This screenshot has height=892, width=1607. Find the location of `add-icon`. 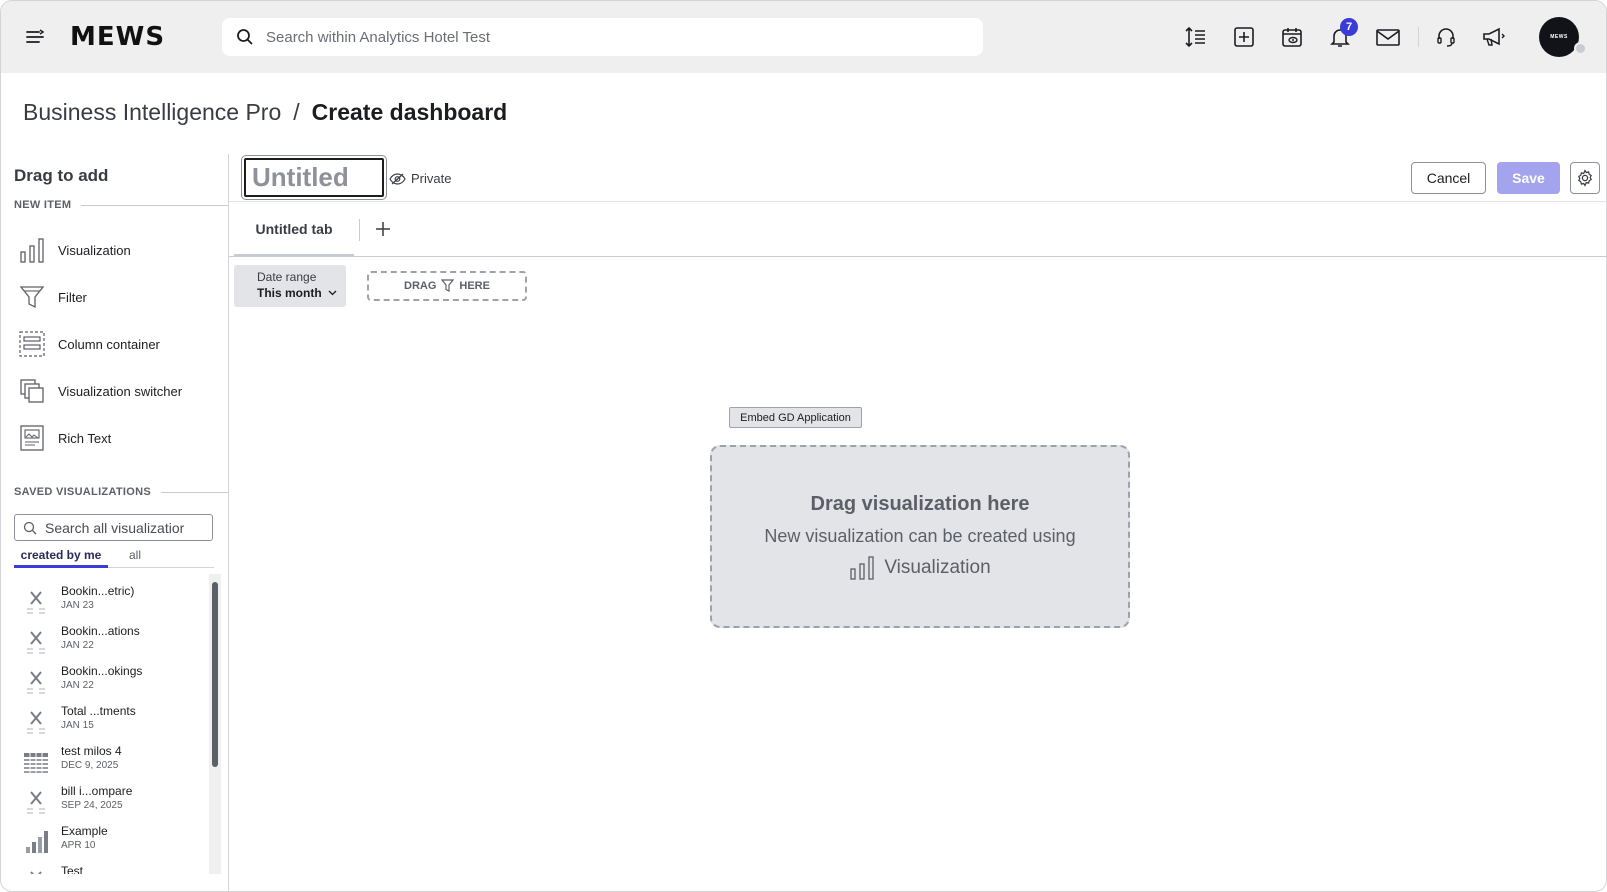

add-icon is located at coordinates (1244, 37).